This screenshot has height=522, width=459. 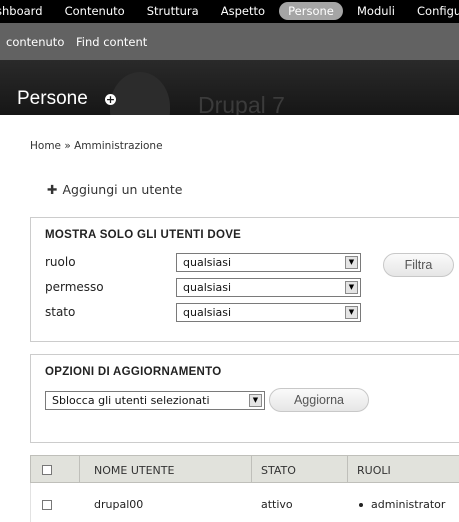 What do you see at coordinates (111, 42) in the screenshot?
I see `shortcut-find-content: Find content` at bounding box center [111, 42].